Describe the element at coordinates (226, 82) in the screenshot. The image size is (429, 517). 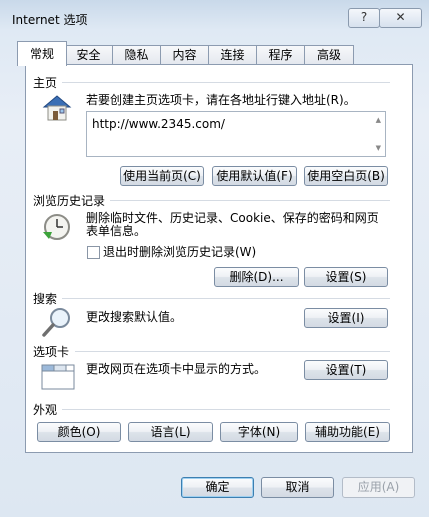
I see `homepage-divider` at that location.